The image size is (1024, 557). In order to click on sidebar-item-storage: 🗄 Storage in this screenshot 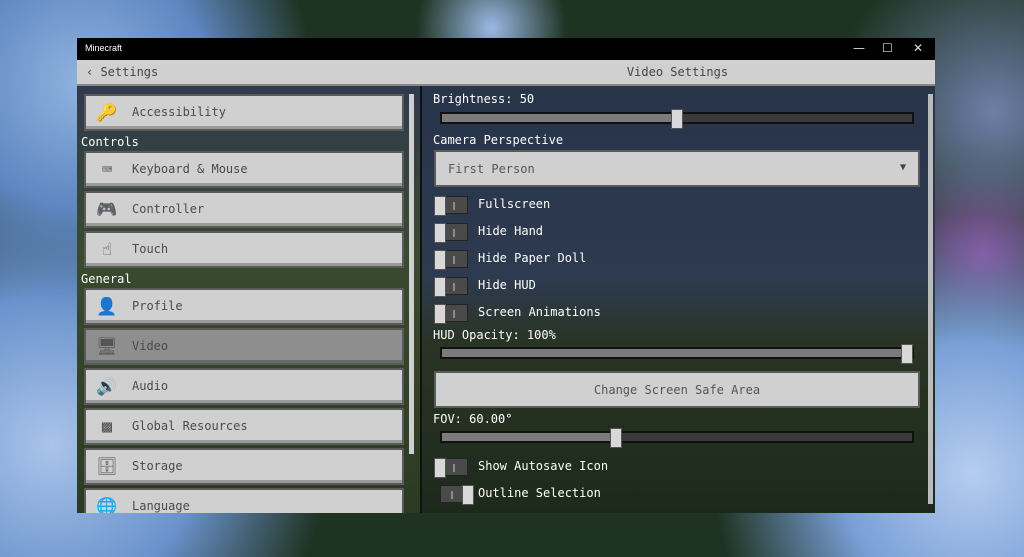, I will do `click(244, 466)`.